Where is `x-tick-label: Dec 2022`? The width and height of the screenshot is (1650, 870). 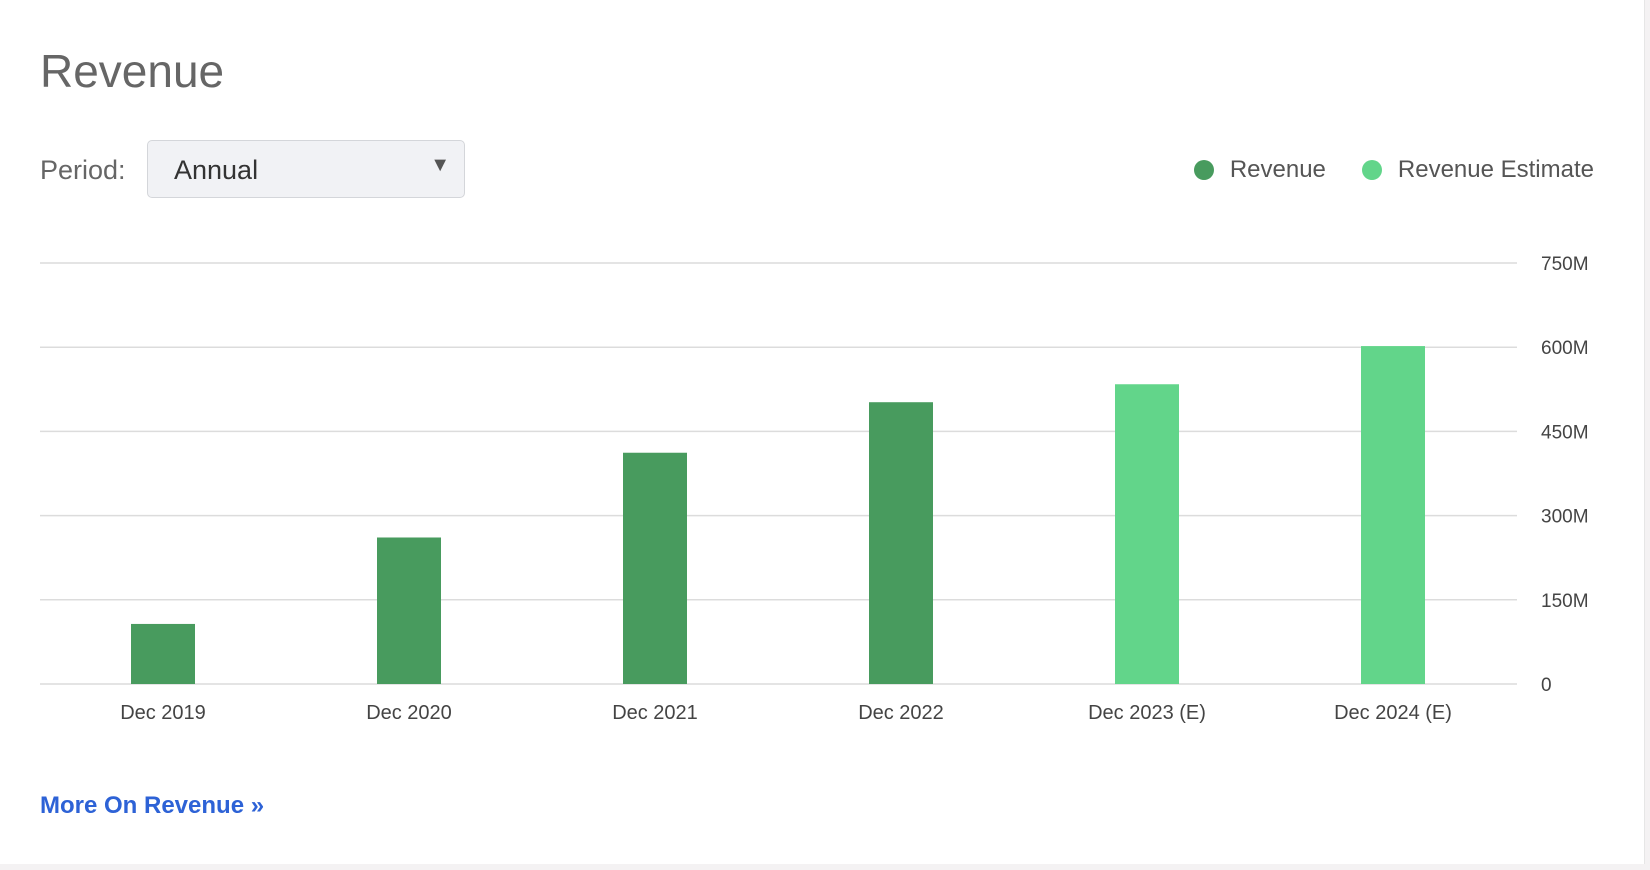
x-tick-label: Dec 2022 is located at coordinates (901, 713).